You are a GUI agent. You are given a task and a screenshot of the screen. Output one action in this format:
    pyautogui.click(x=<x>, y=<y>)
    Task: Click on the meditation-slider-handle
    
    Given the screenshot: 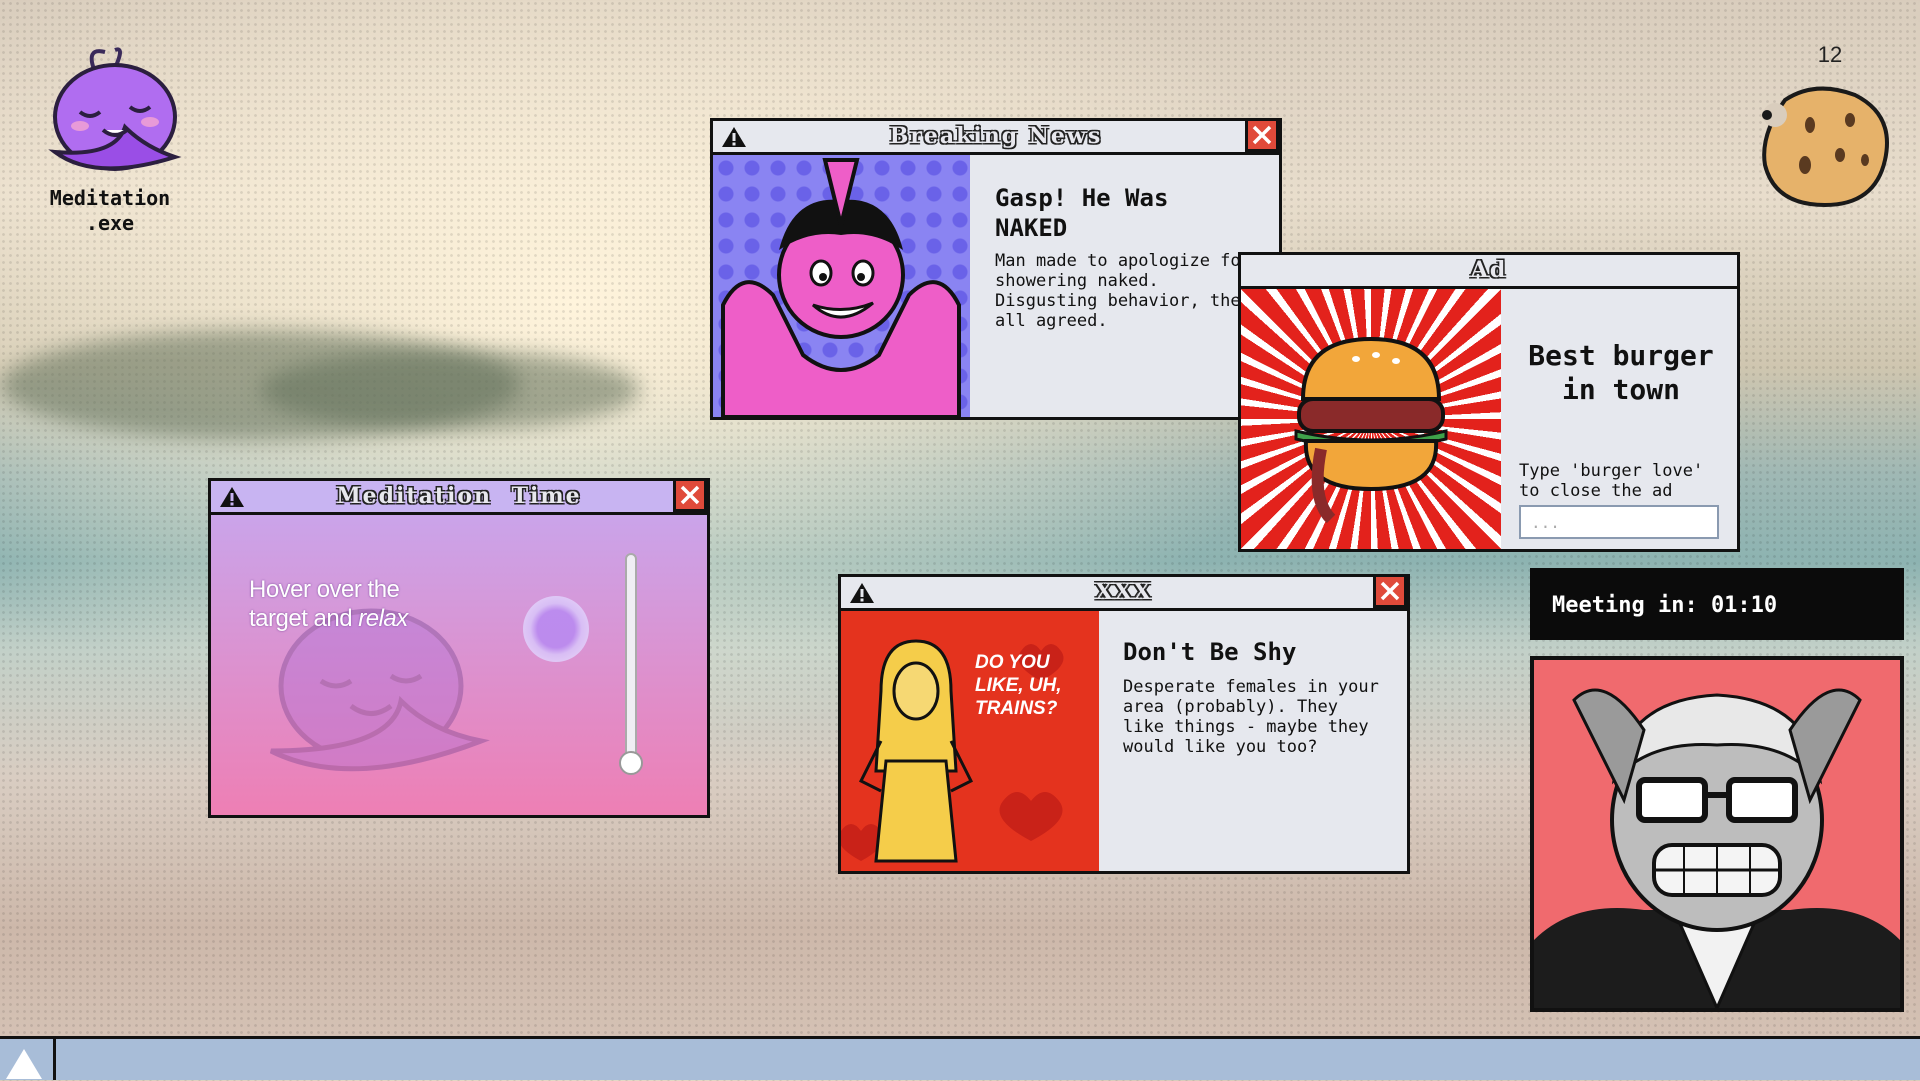 What is the action you would take?
    pyautogui.click(x=631, y=763)
    